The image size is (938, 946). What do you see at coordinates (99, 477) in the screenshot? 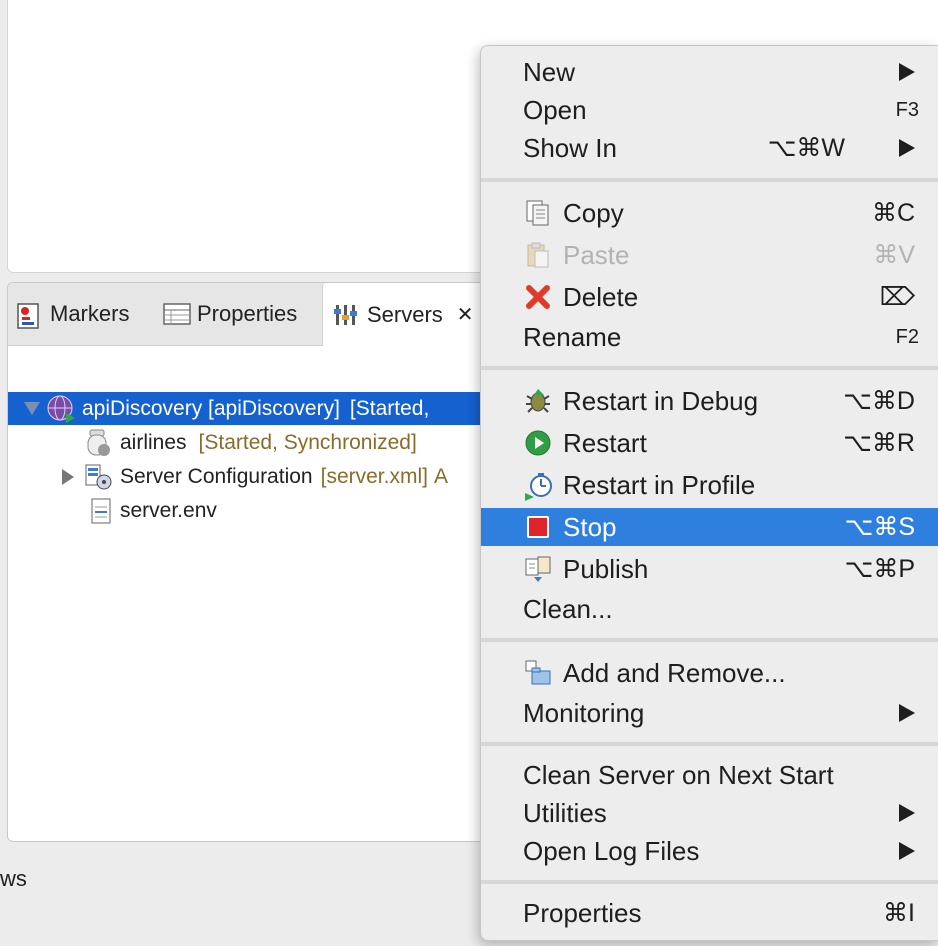
I see `server-configuration-icon` at bounding box center [99, 477].